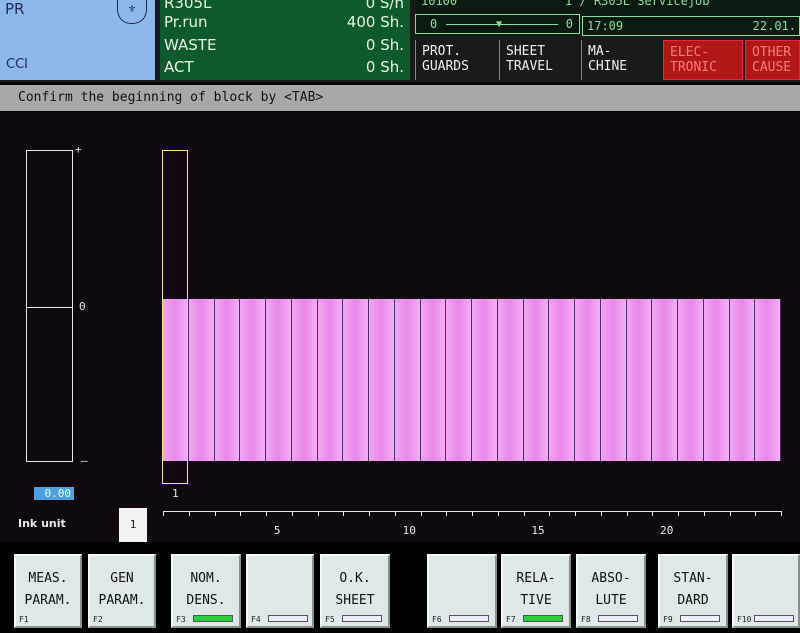  Describe the element at coordinates (122, 591) in the screenshot. I see `function-key-f2: GEN PARAM. F2` at that location.